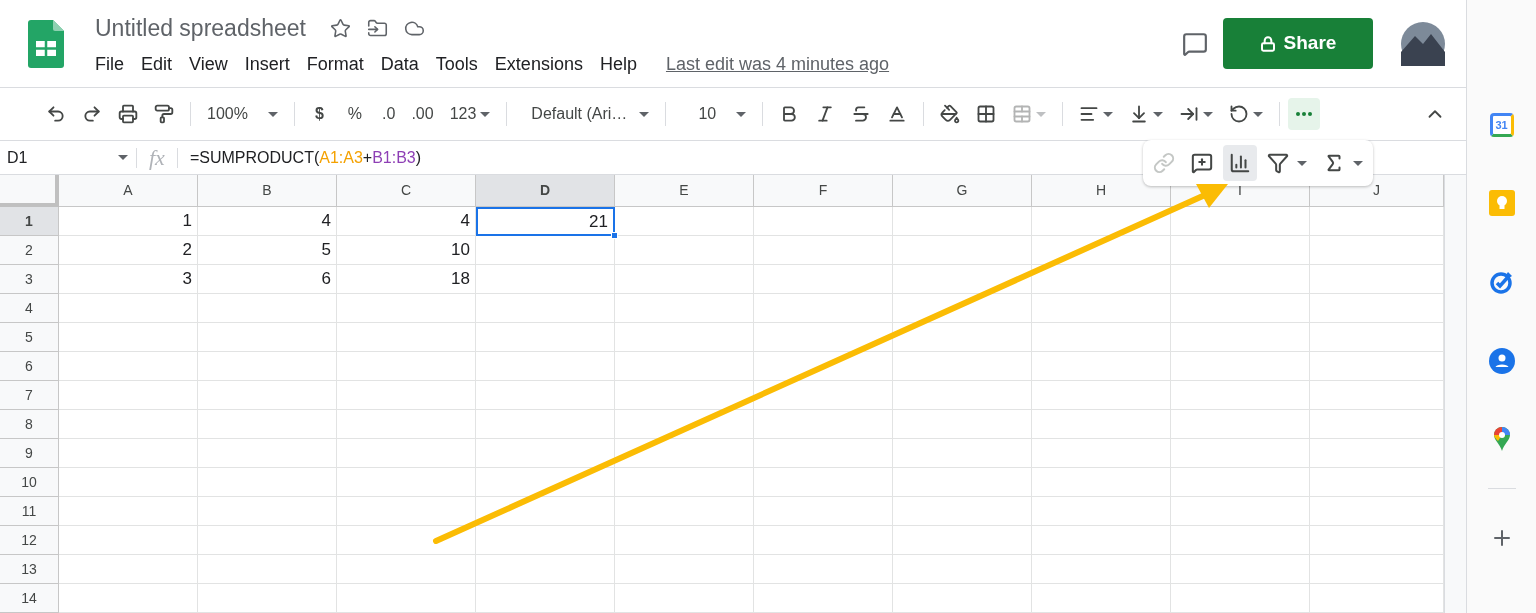 The width and height of the screenshot is (1536, 613). I want to click on check-circle-icon, so click(1501, 282).